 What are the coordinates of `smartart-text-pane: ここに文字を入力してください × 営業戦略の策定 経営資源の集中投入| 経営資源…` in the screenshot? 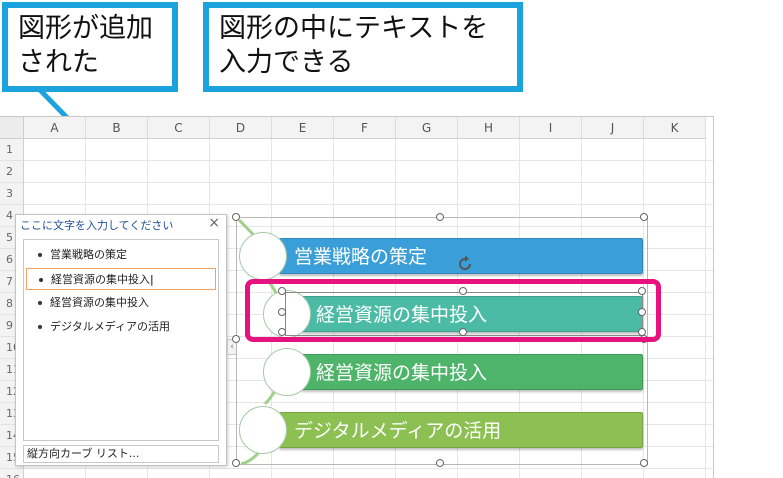 It's located at (121, 340).